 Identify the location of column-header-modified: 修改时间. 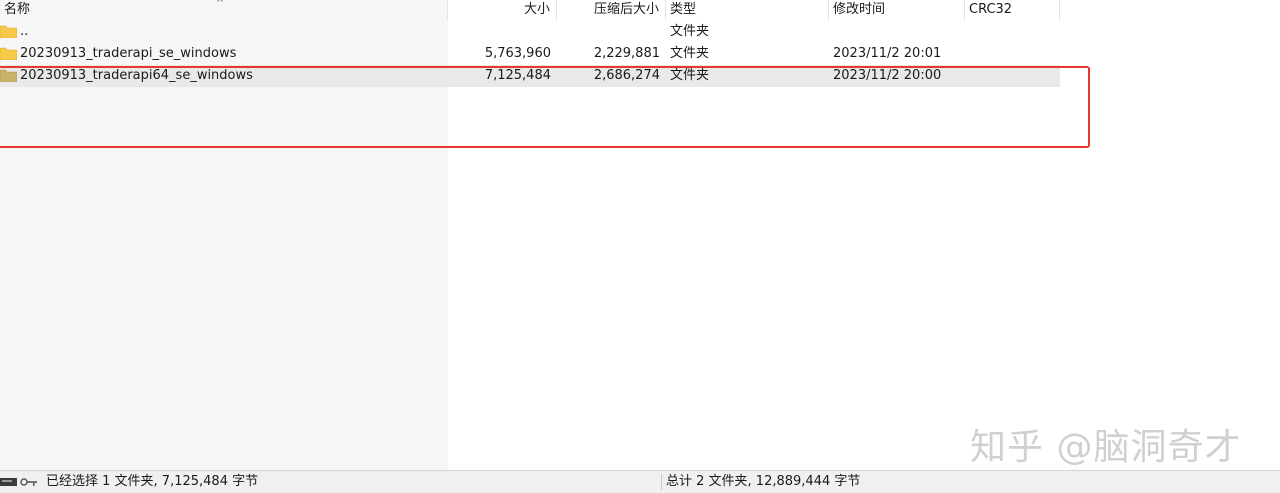
(897, 10).